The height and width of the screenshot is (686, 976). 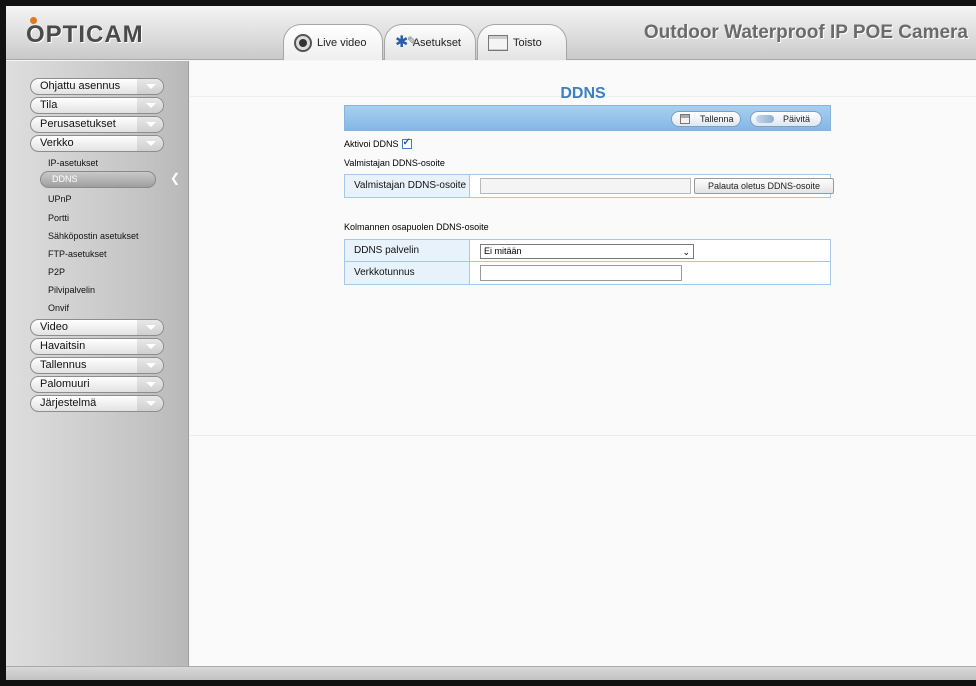 What do you see at coordinates (97, 346) in the screenshot?
I see `menu-havaitsin: Havaitsin` at bounding box center [97, 346].